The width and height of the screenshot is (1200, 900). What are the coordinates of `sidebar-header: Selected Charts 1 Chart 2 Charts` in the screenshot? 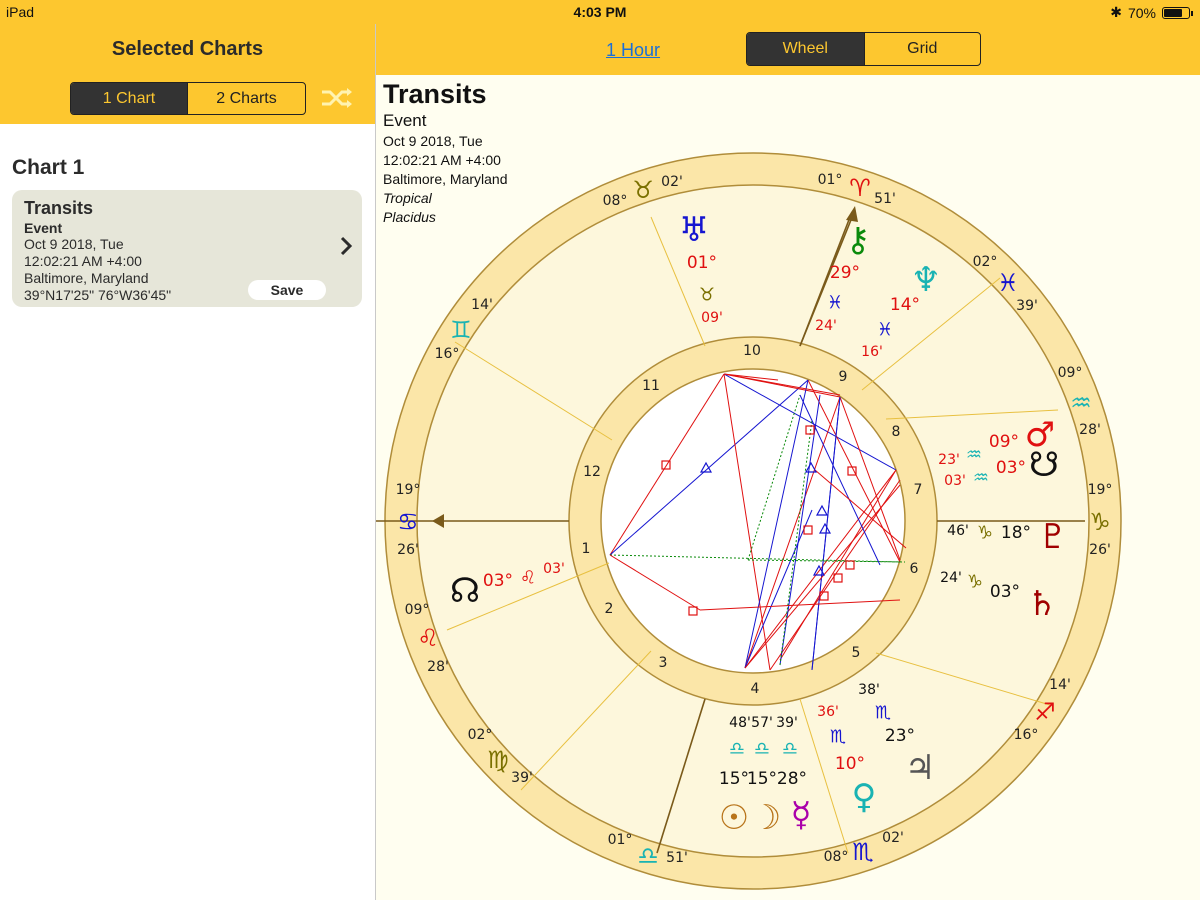 It's located at (187, 74).